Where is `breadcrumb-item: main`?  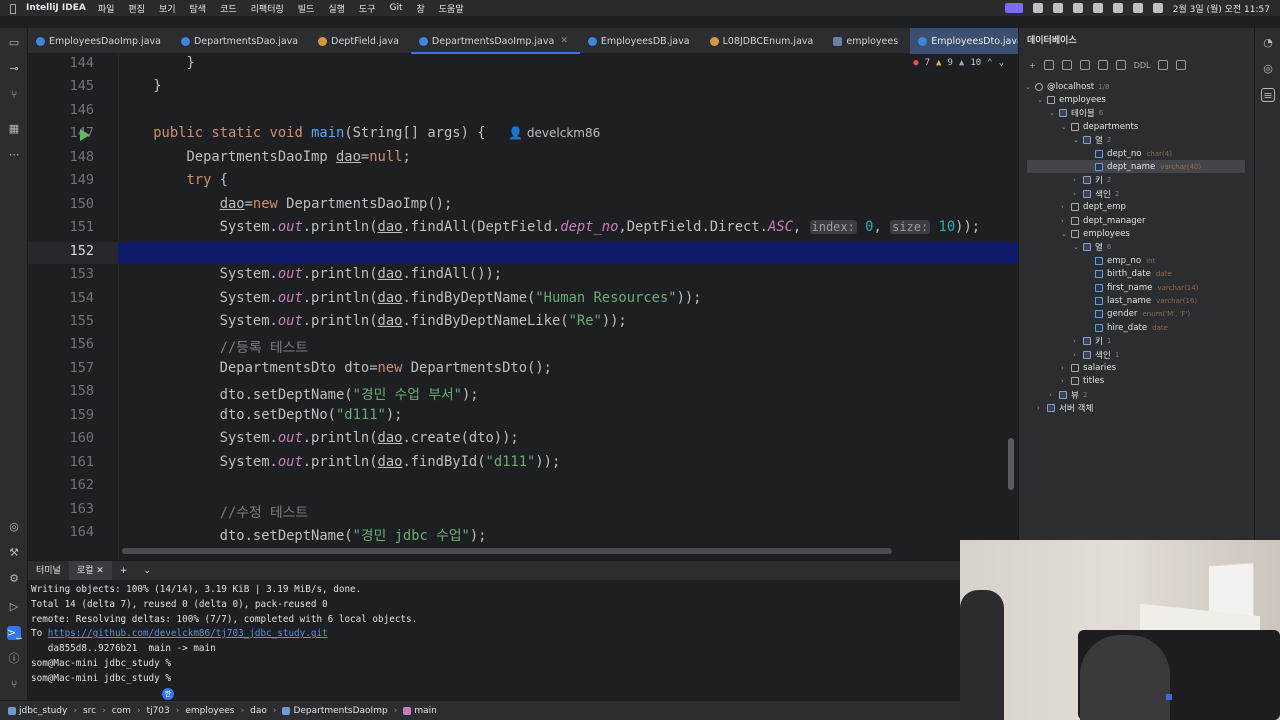 breadcrumb-item: main is located at coordinates (425, 711).